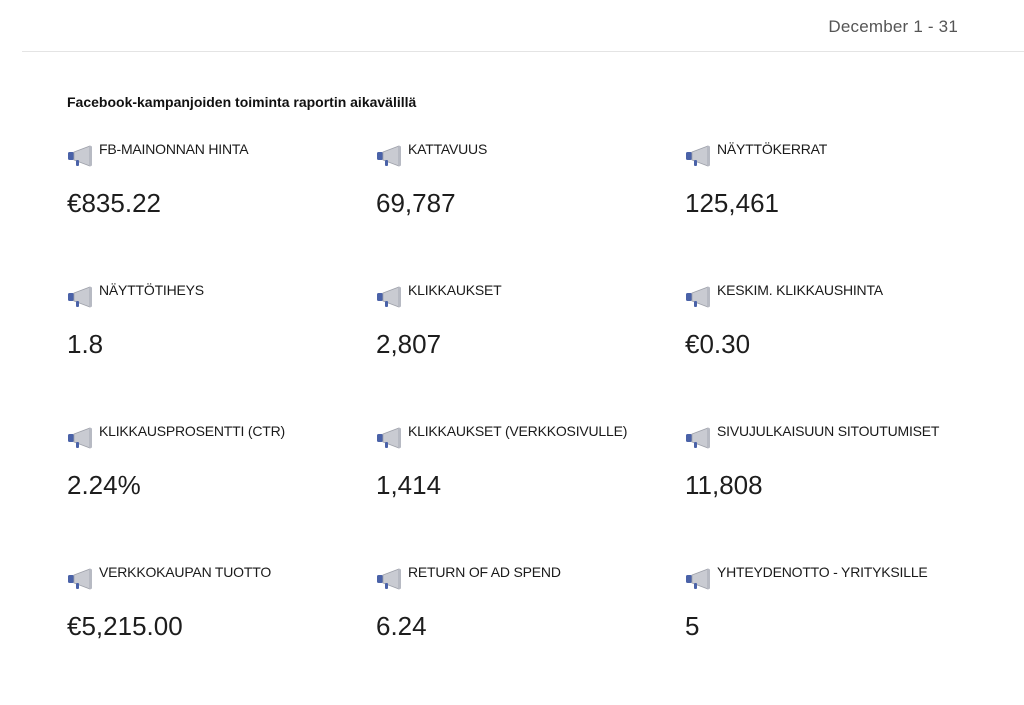  Describe the element at coordinates (530, 634) in the screenshot. I see `metric-card: RETURN OF AD SPEND 6.24` at that location.